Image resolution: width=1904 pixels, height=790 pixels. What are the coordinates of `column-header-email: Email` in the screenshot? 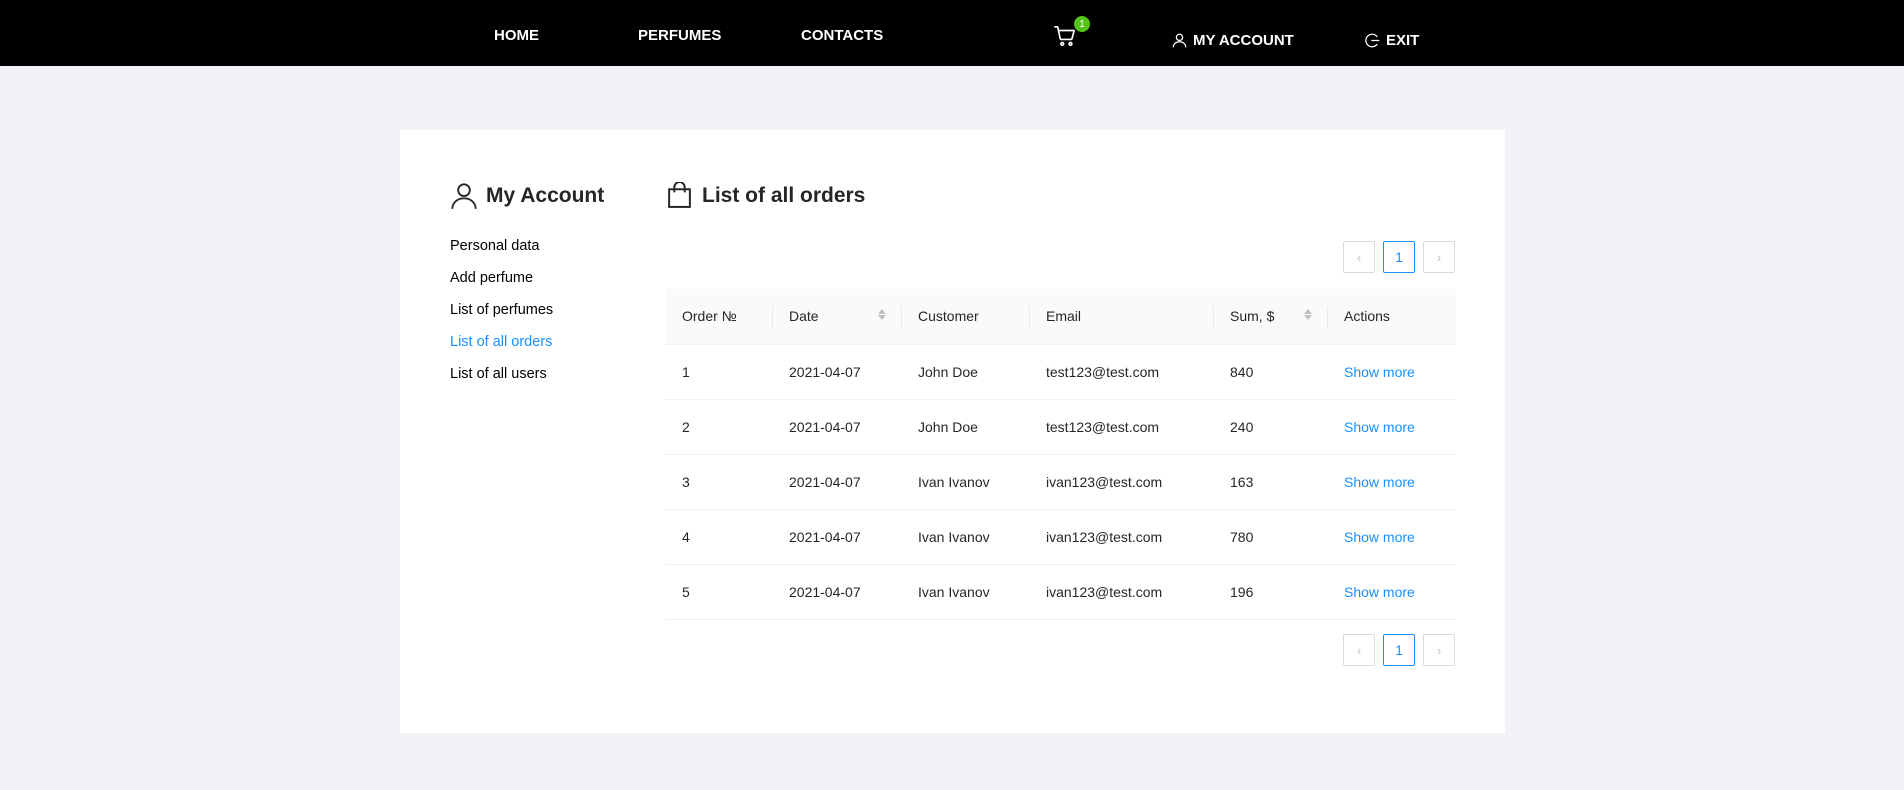 It's located at (1122, 317).